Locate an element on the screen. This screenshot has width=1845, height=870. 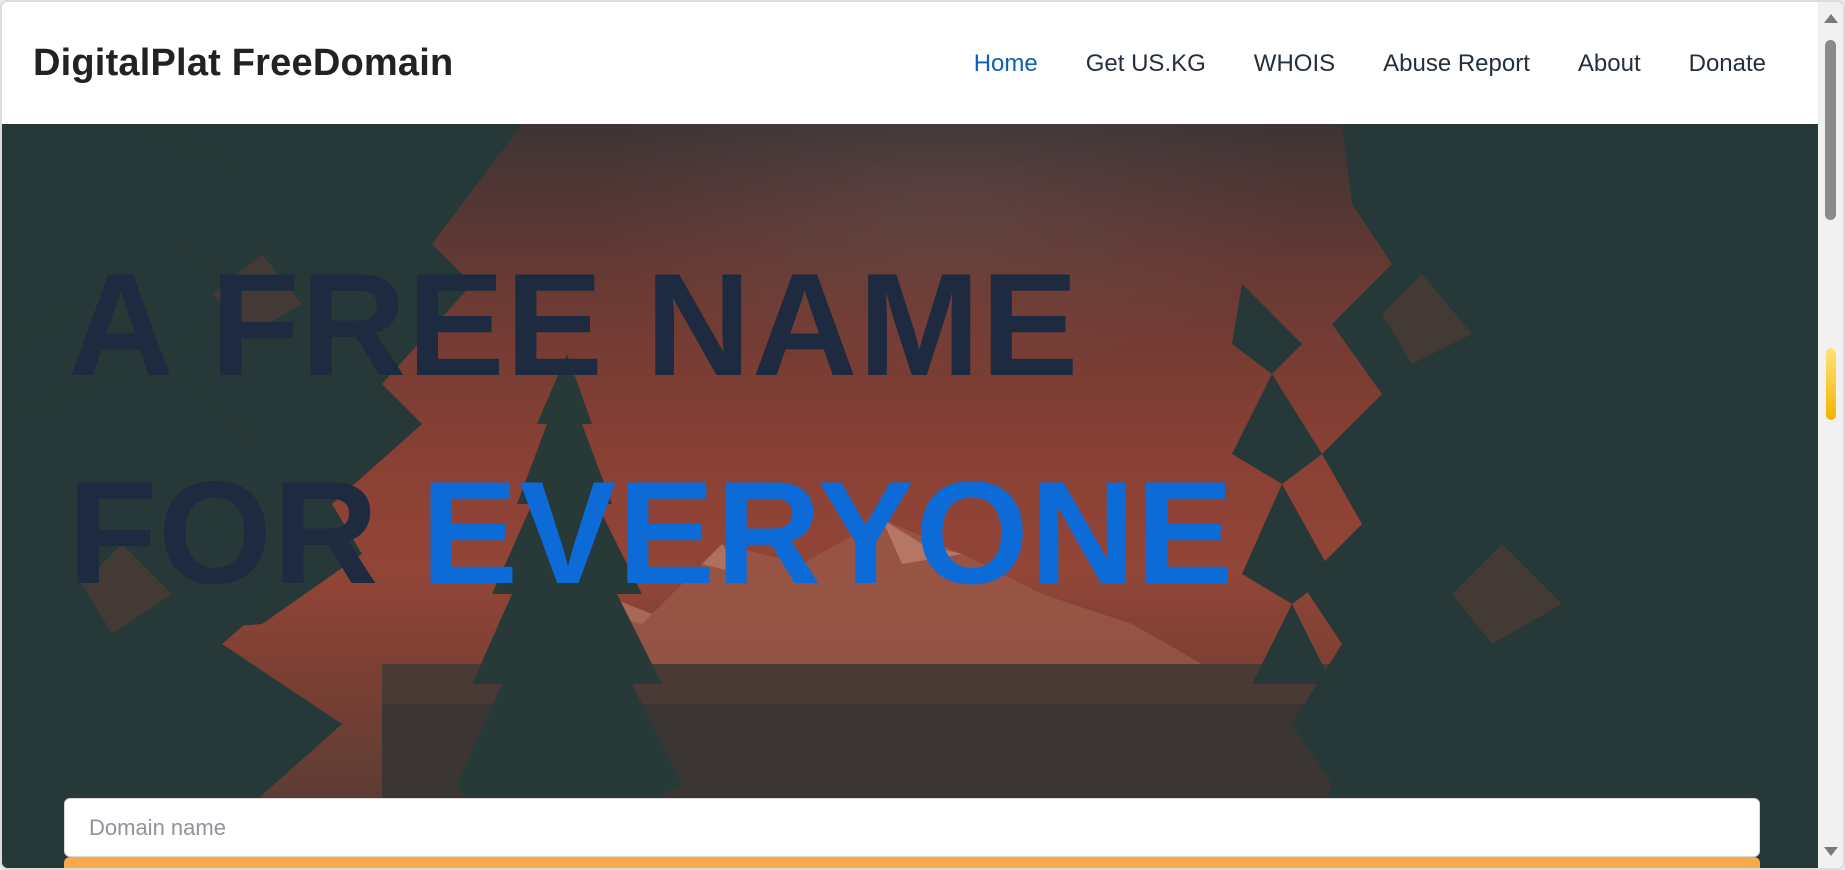
nav-about: About is located at coordinates (1609, 64).